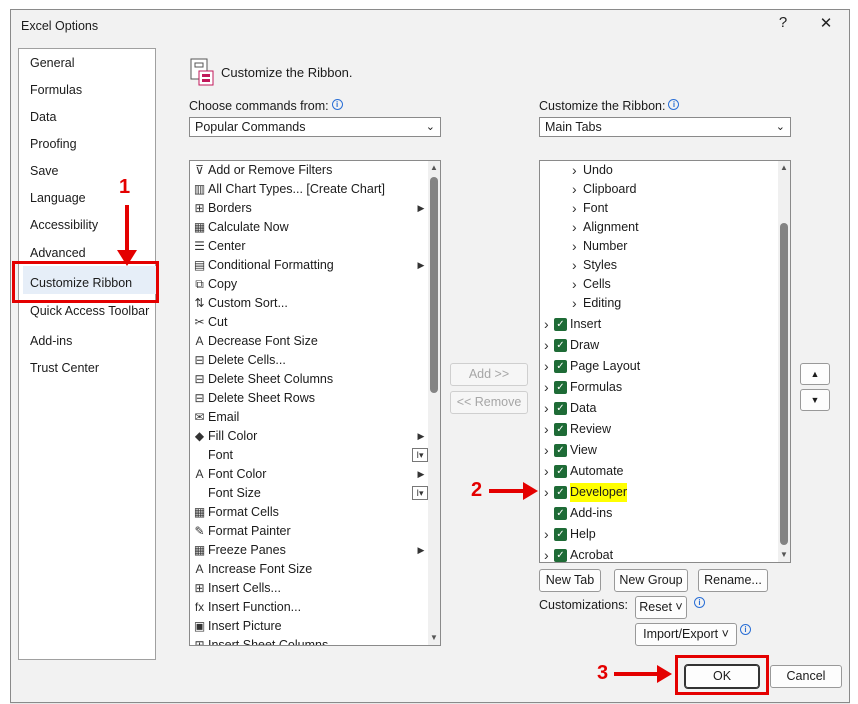 This screenshot has height=704, width=858. I want to click on tab-item-help: › ✓ Help, so click(659, 534).